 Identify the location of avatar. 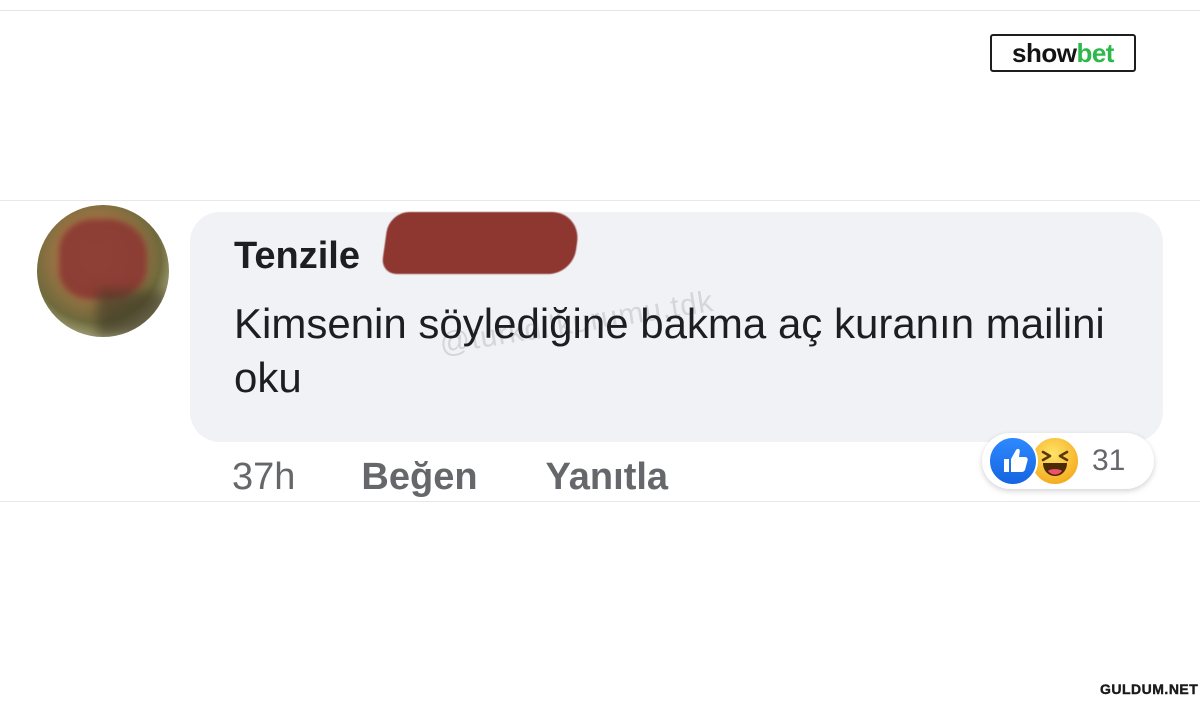
(103, 271).